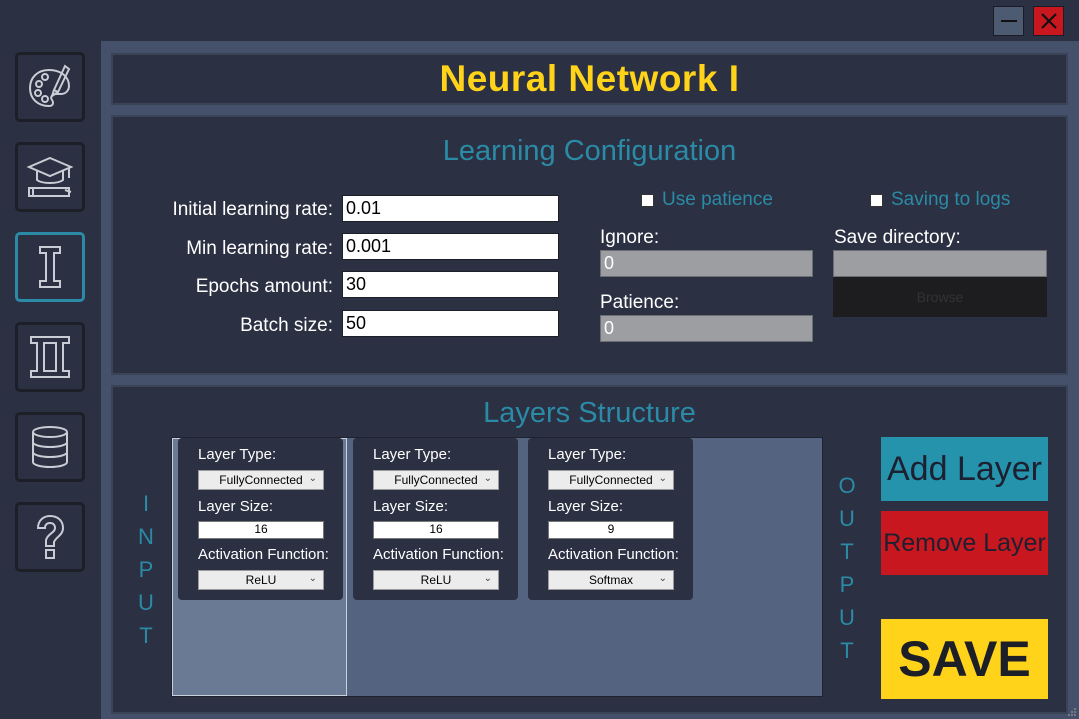 Image resolution: width=1079 pixels, height=719 pixels. I want to click on learning-section-title: Learning Configuration, so click(589, 151).